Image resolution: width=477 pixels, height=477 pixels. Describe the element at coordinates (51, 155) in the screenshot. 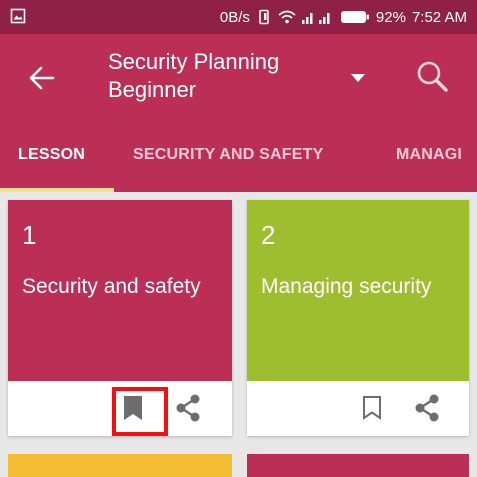

I see `tab-lesson: LESSON` at that location.